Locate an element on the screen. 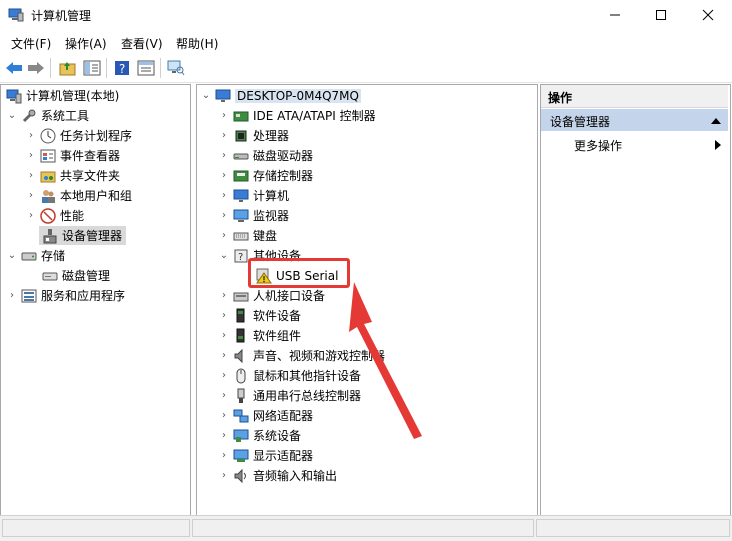 This screenshot has width=732, height=541. device-category: › 软件组件 is located at coordinates (259, 335).